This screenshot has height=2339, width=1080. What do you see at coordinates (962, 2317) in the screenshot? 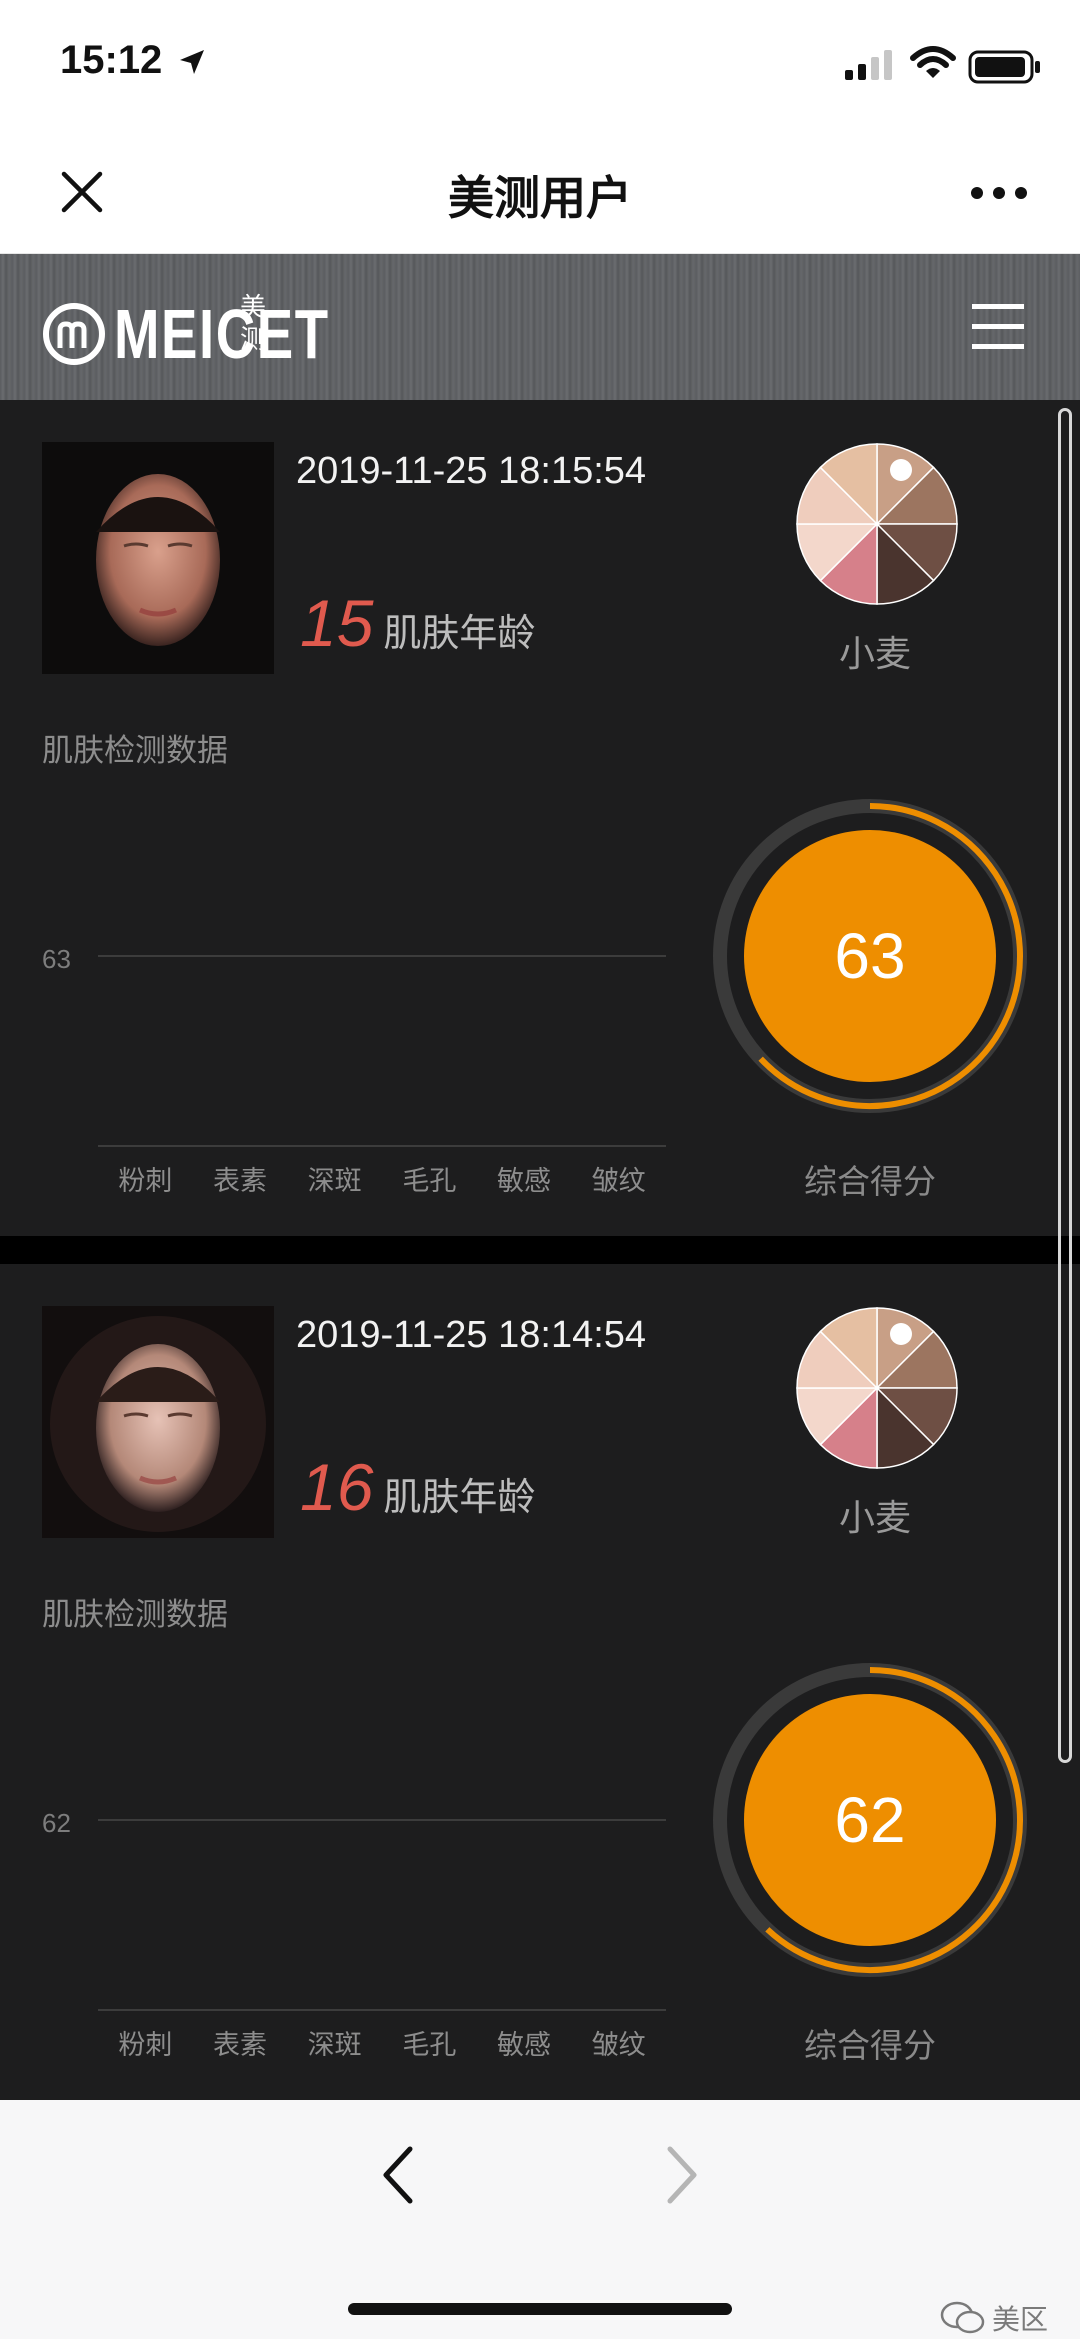
I see `wechat-icon` at bounding box center [962, 2317].